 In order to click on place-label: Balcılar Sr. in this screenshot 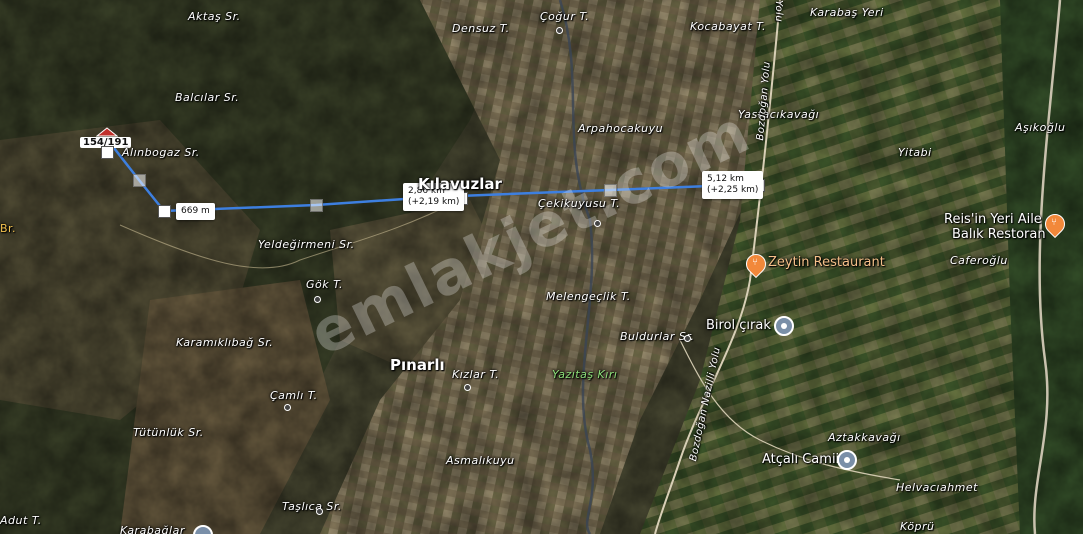, I will do `click(207, 97)`.